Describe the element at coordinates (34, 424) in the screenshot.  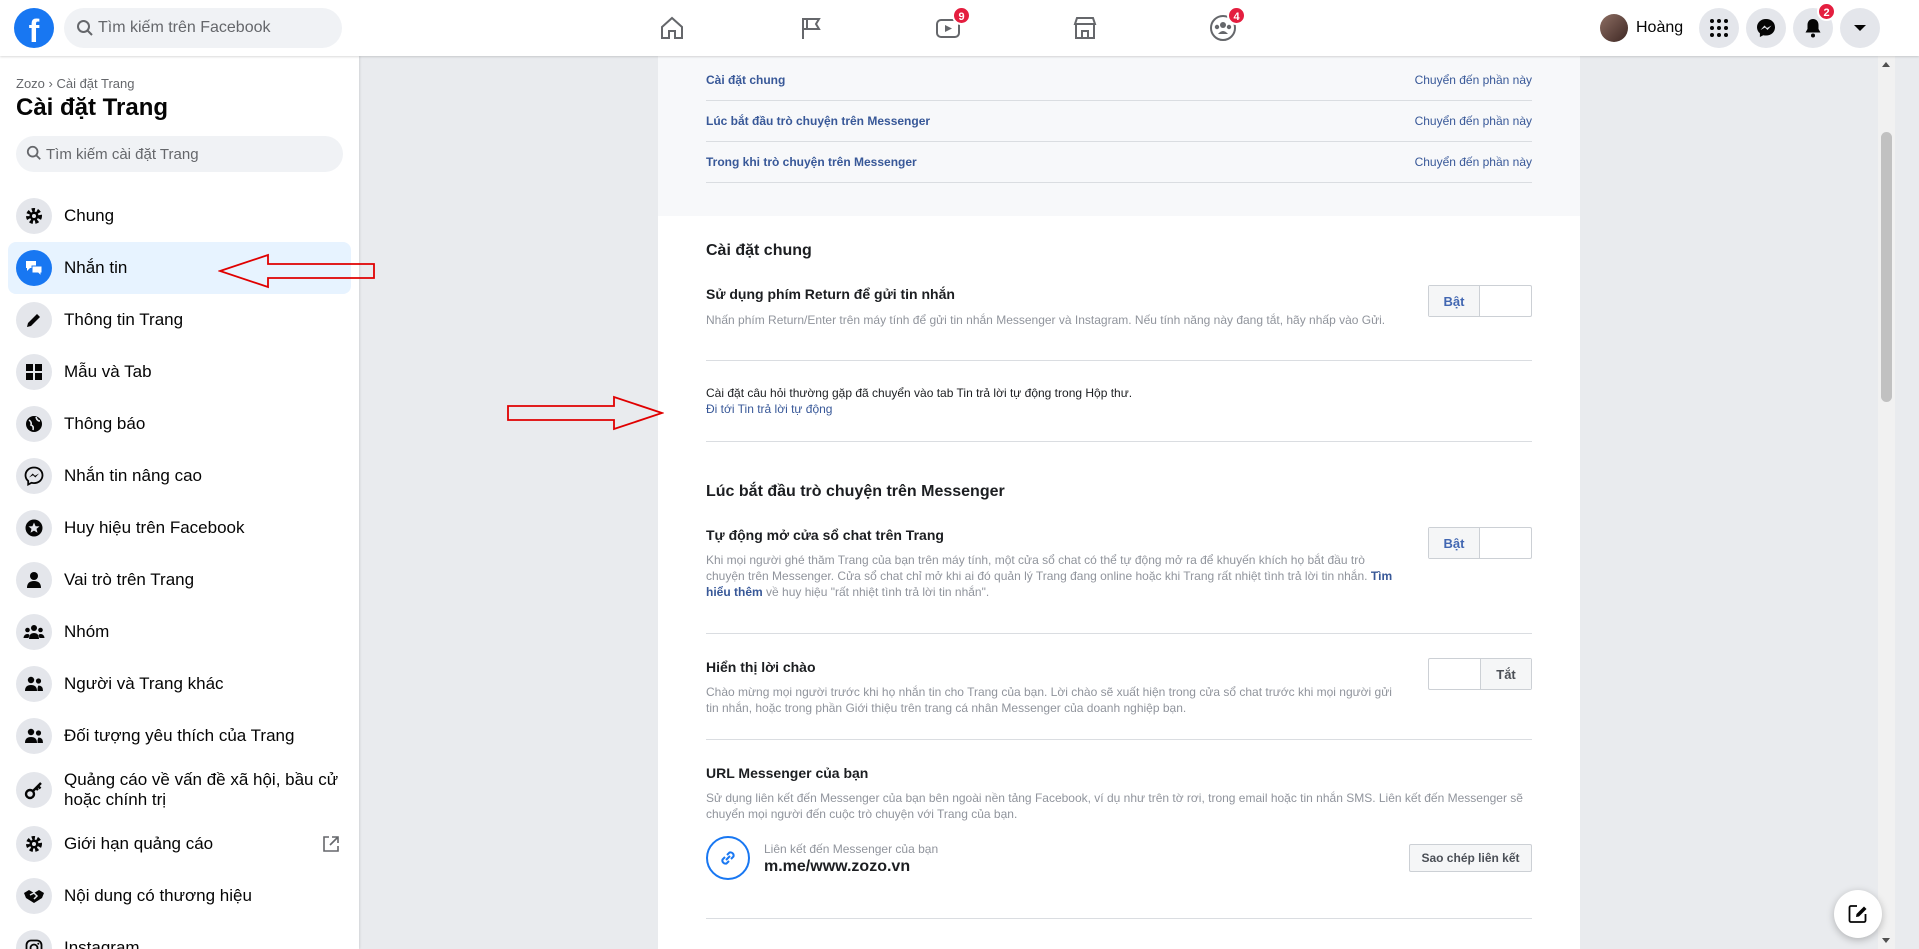
I see `globe-icon` at that location.